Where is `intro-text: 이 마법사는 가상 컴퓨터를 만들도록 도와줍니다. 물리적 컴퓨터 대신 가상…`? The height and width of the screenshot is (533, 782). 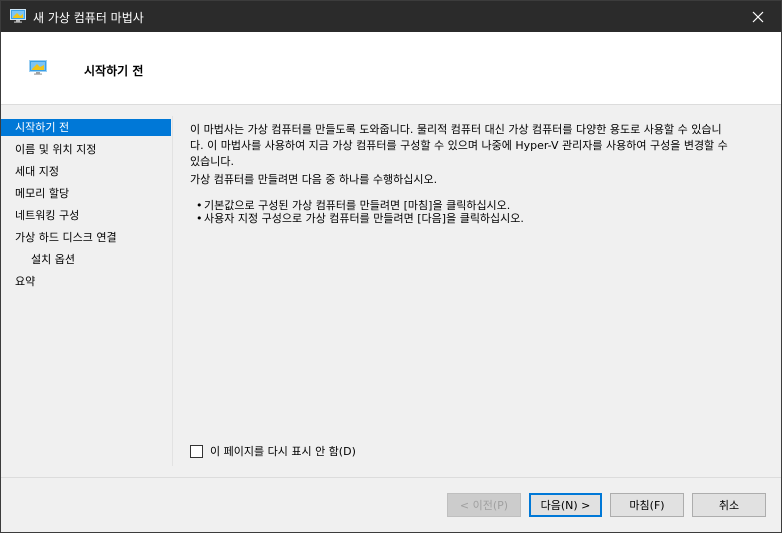
intro-text: 이 마법사는 가상 컴퓨터를 만들도록 도와줍니다. 물리적 컴퓨터 대신 가상… is located at coordinates (479, 146).